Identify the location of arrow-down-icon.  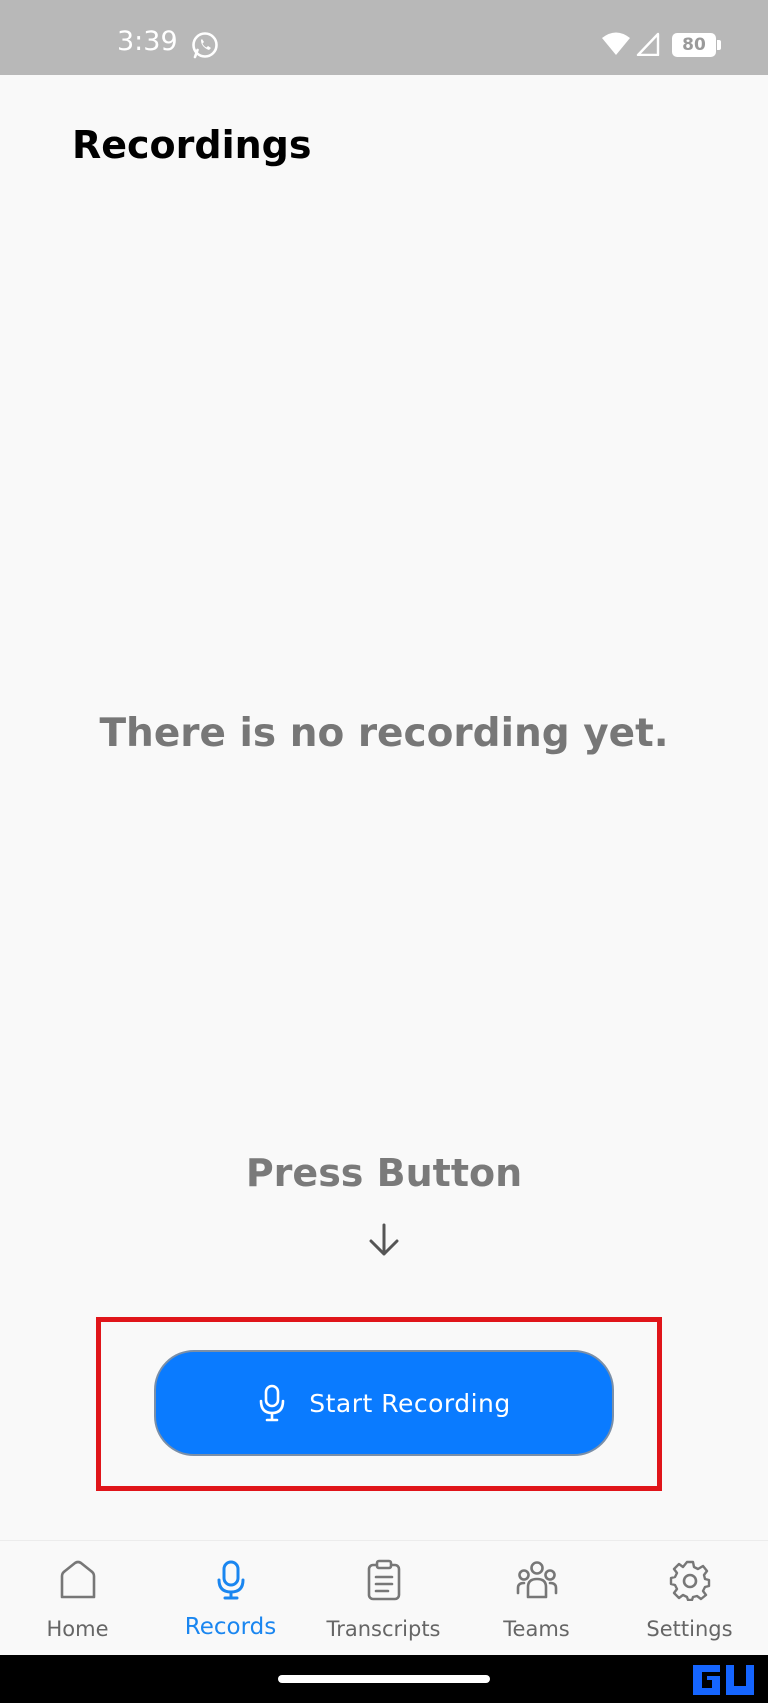
(384, 1239).